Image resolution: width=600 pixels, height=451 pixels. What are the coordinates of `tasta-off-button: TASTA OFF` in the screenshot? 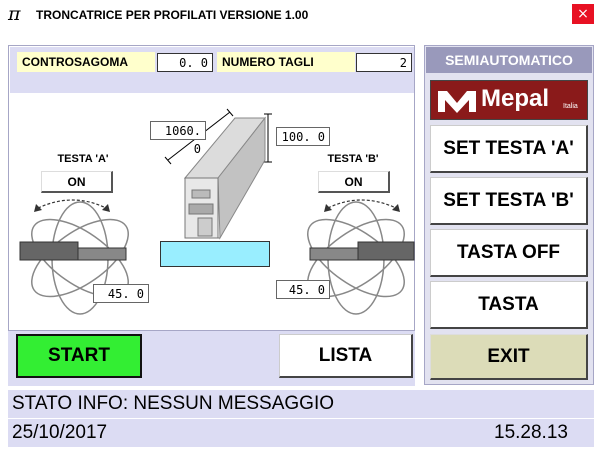 It's located at (509, 253).